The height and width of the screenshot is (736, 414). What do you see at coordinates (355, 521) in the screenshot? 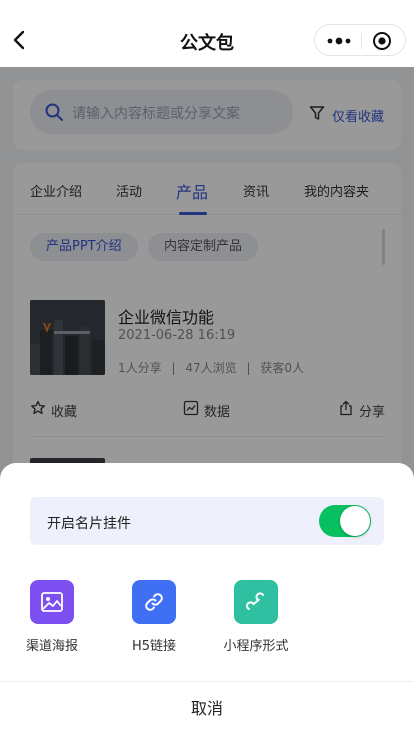
I see `toggle-knob` at bounding box center [355, 521].